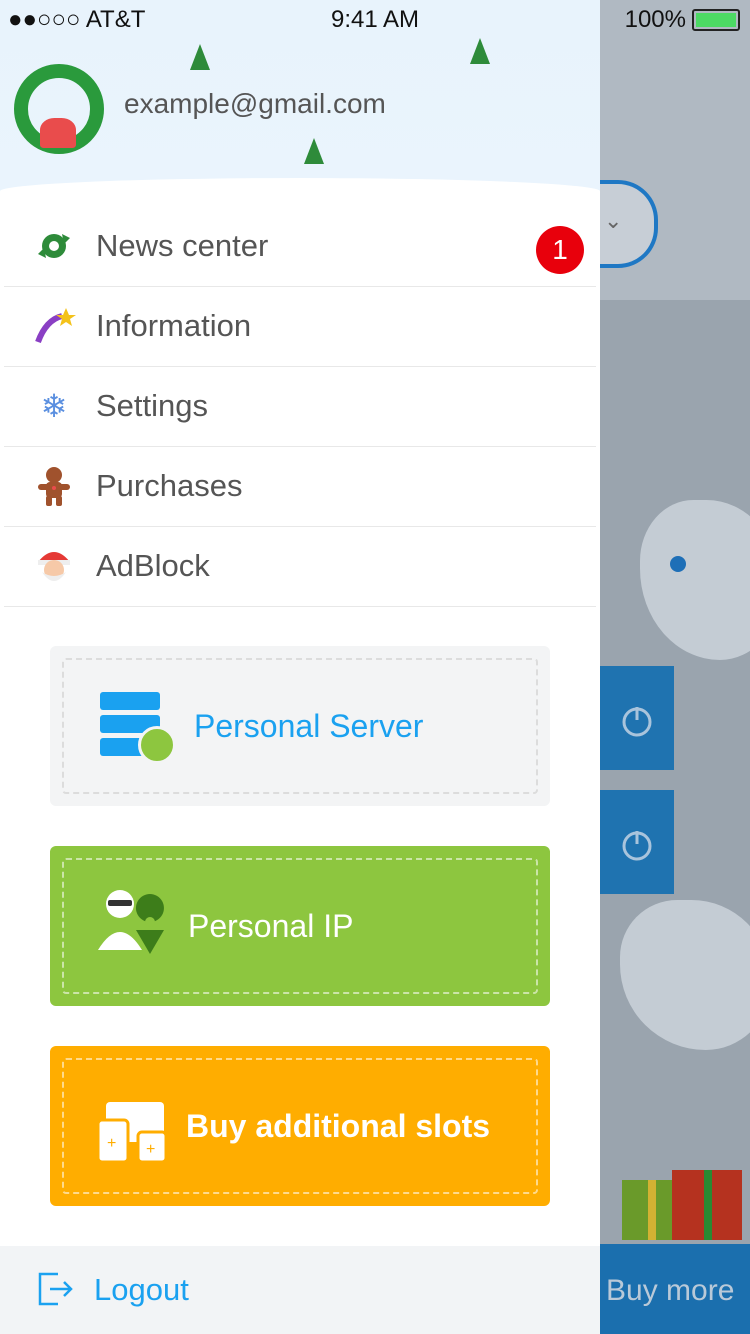  Describe the element at coordinates (682, 1205) in the screenshot. I see `gift-boxes-icon` at that location.